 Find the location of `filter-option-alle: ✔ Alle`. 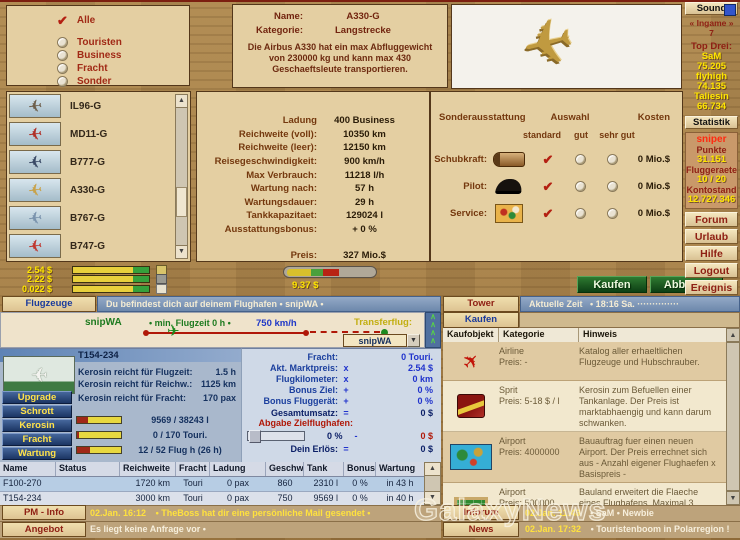

filter-option-alle: ✔ Alle is located at coordinates (123, 20).